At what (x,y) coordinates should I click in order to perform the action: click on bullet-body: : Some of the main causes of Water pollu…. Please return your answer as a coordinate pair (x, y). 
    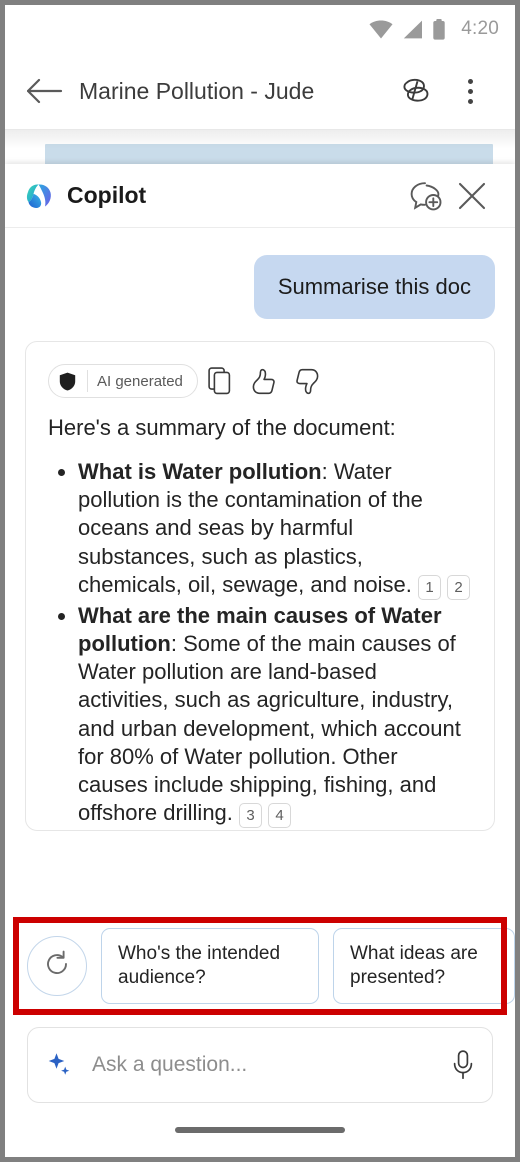
    Looking at the image, I should click on (269, 728).